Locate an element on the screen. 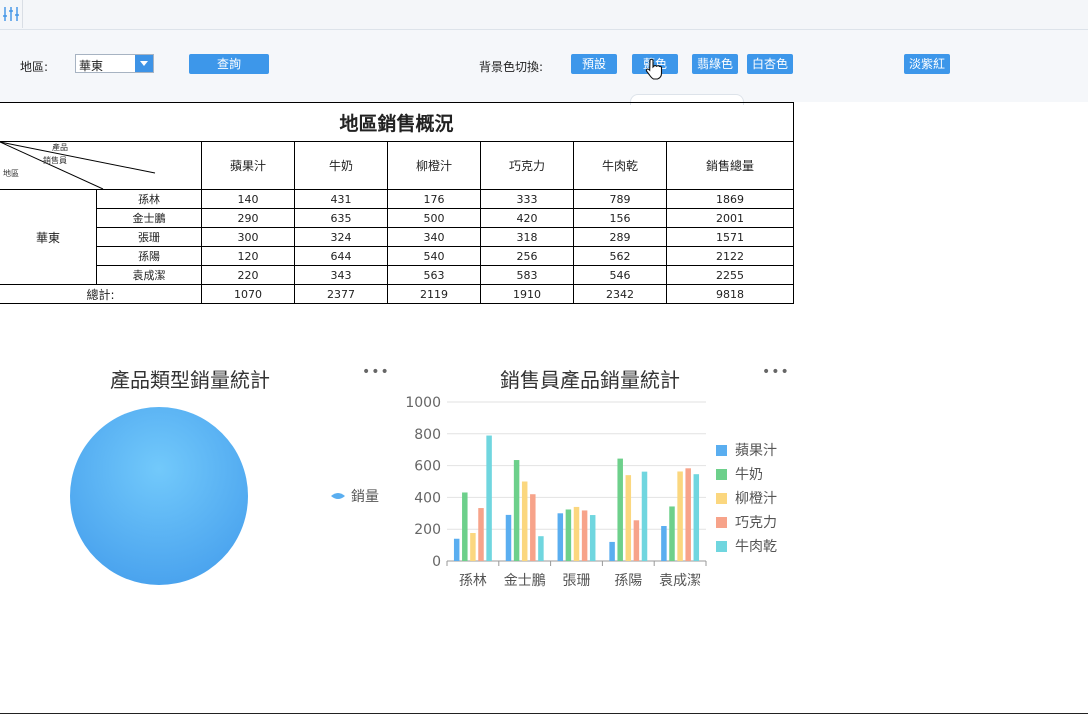 Image resolution: width=1088 pixels, height=716 pixels. data-cell: 176 is located at coordinates (434, 199).